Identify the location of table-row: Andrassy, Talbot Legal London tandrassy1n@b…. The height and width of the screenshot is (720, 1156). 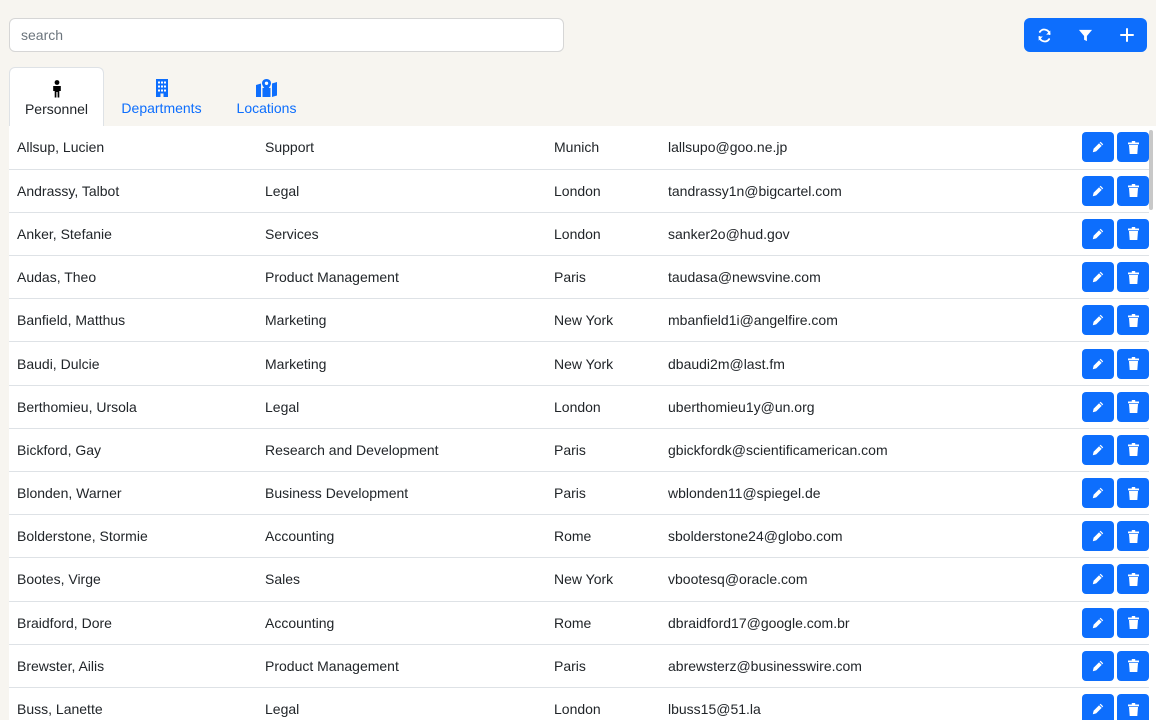
(579, 191).